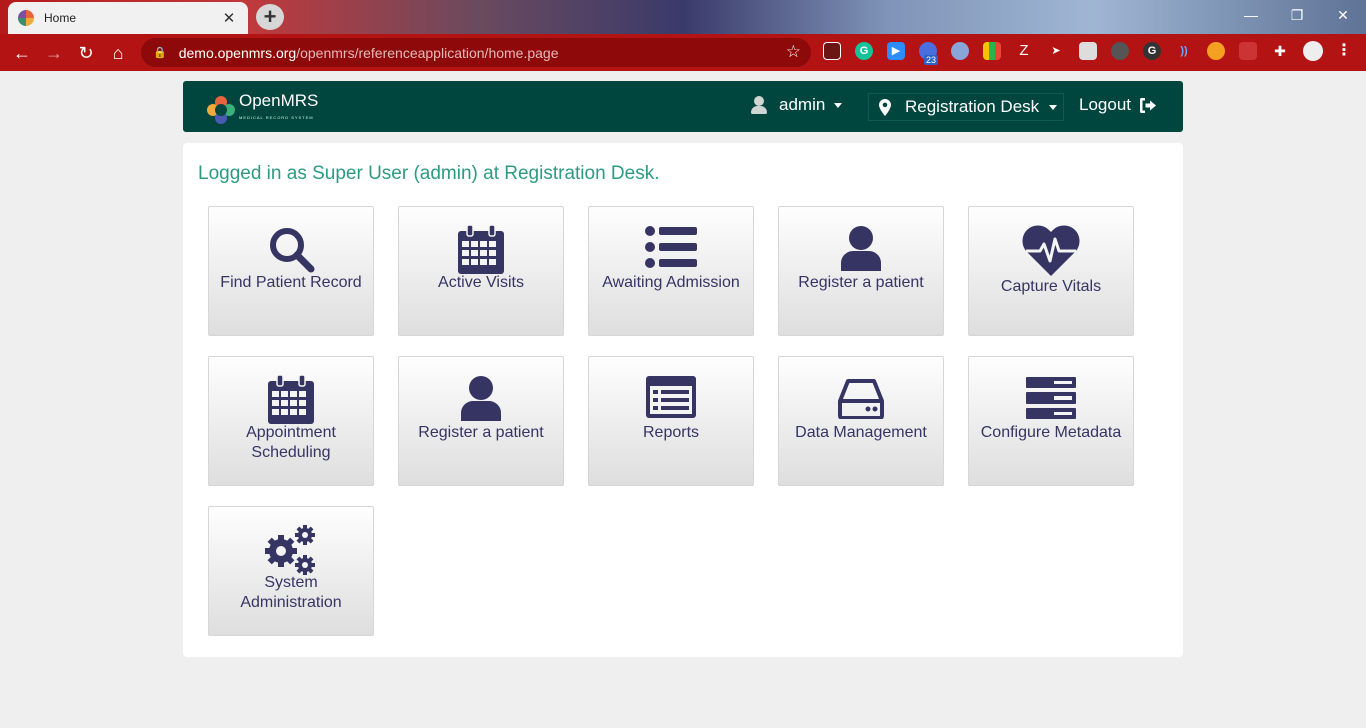  I want to click on username: admin, so click(802, 104).